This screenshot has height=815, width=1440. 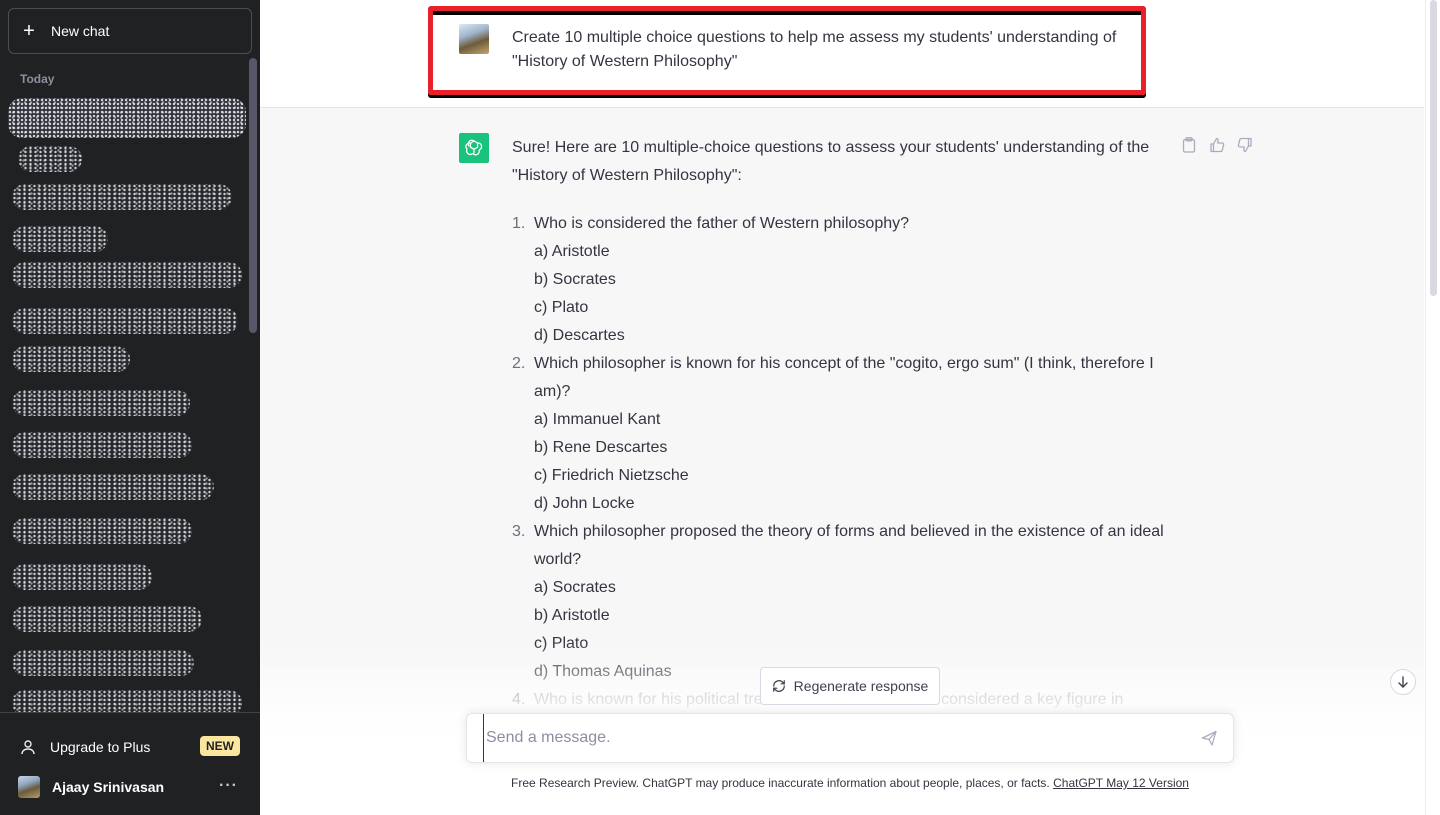 I want to click on version-link: ChatGPT May 12 Version, so click(x=1121, y=783).